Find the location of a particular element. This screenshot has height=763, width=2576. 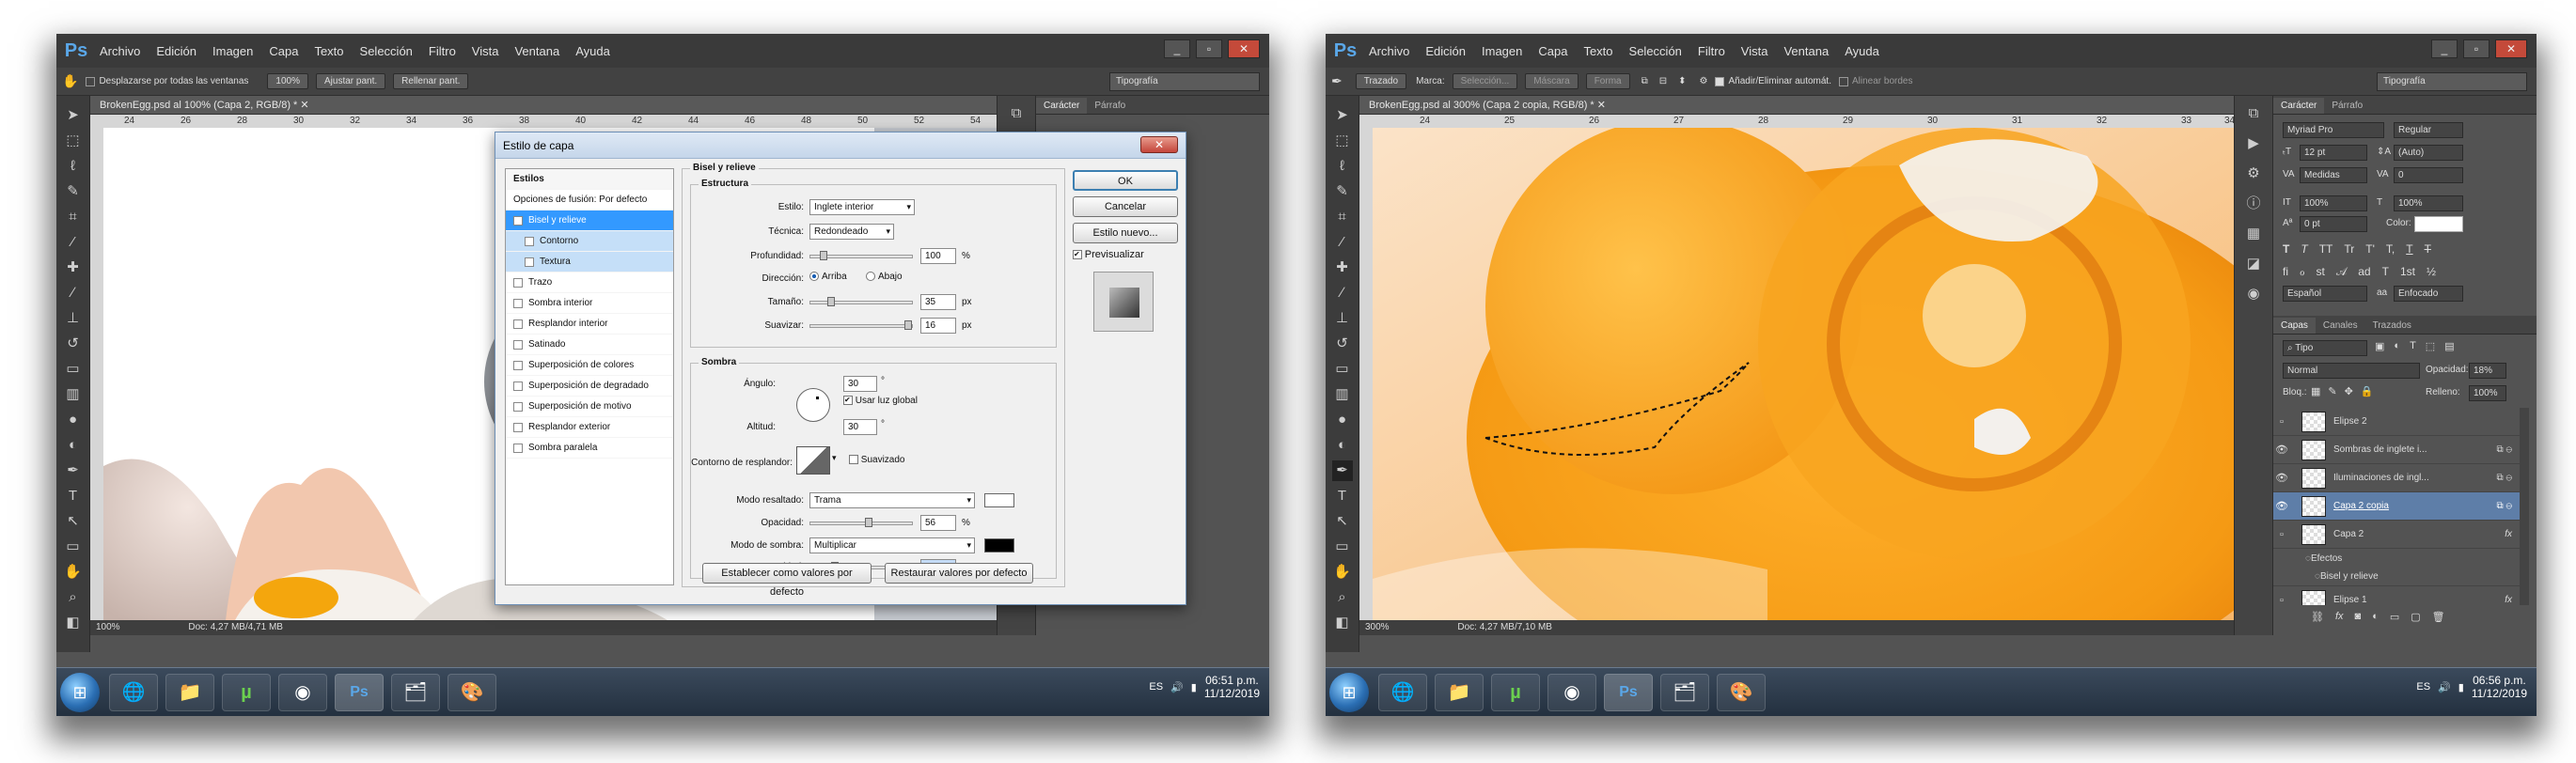

fill-input: 100% is located at coordinates (2488, 393).